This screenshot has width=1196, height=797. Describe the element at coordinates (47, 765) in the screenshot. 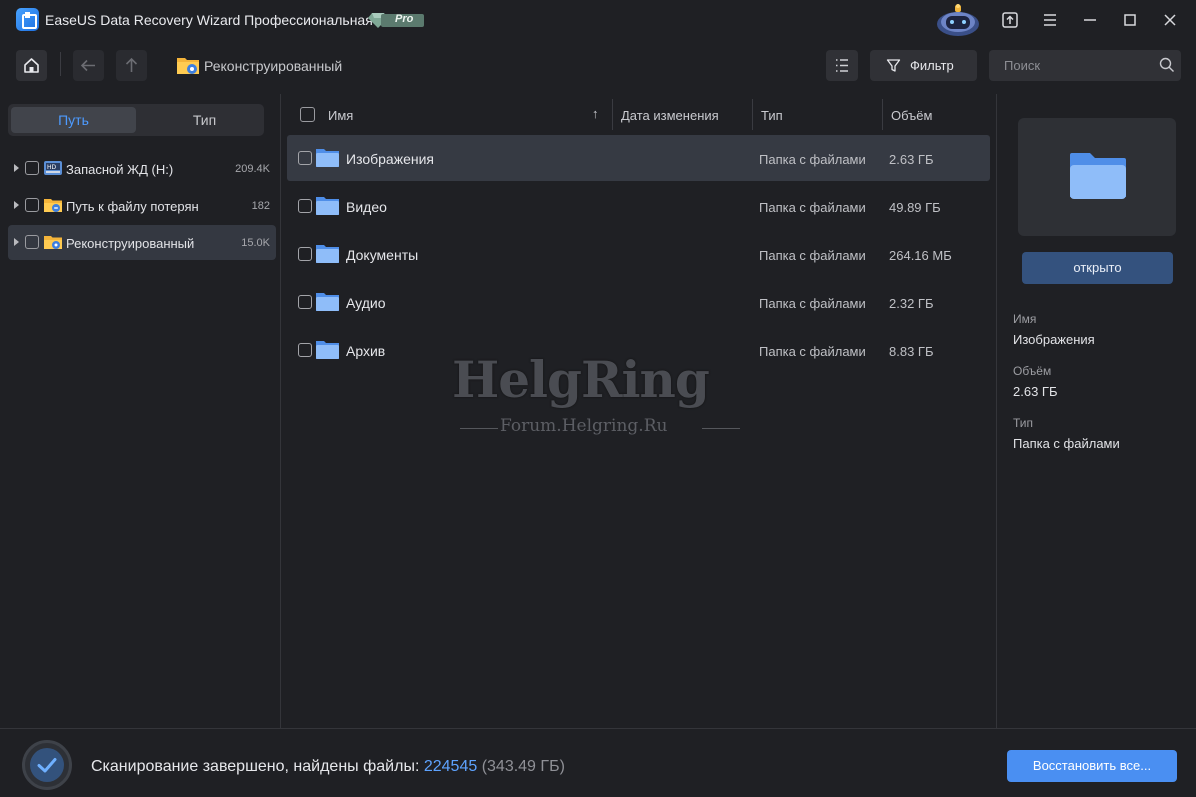

I see `scan-complete-indicator` at that location.